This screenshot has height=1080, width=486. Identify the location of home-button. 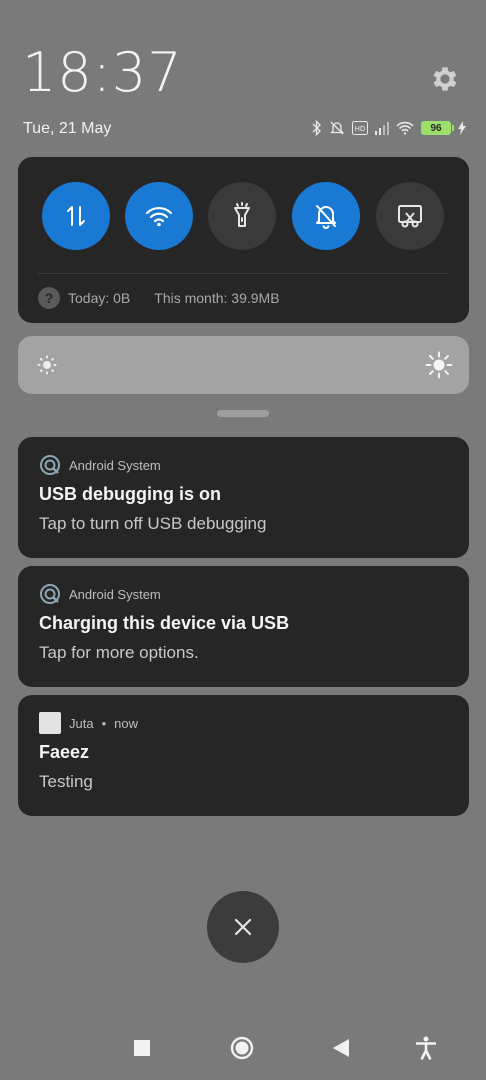
(242, 1048).